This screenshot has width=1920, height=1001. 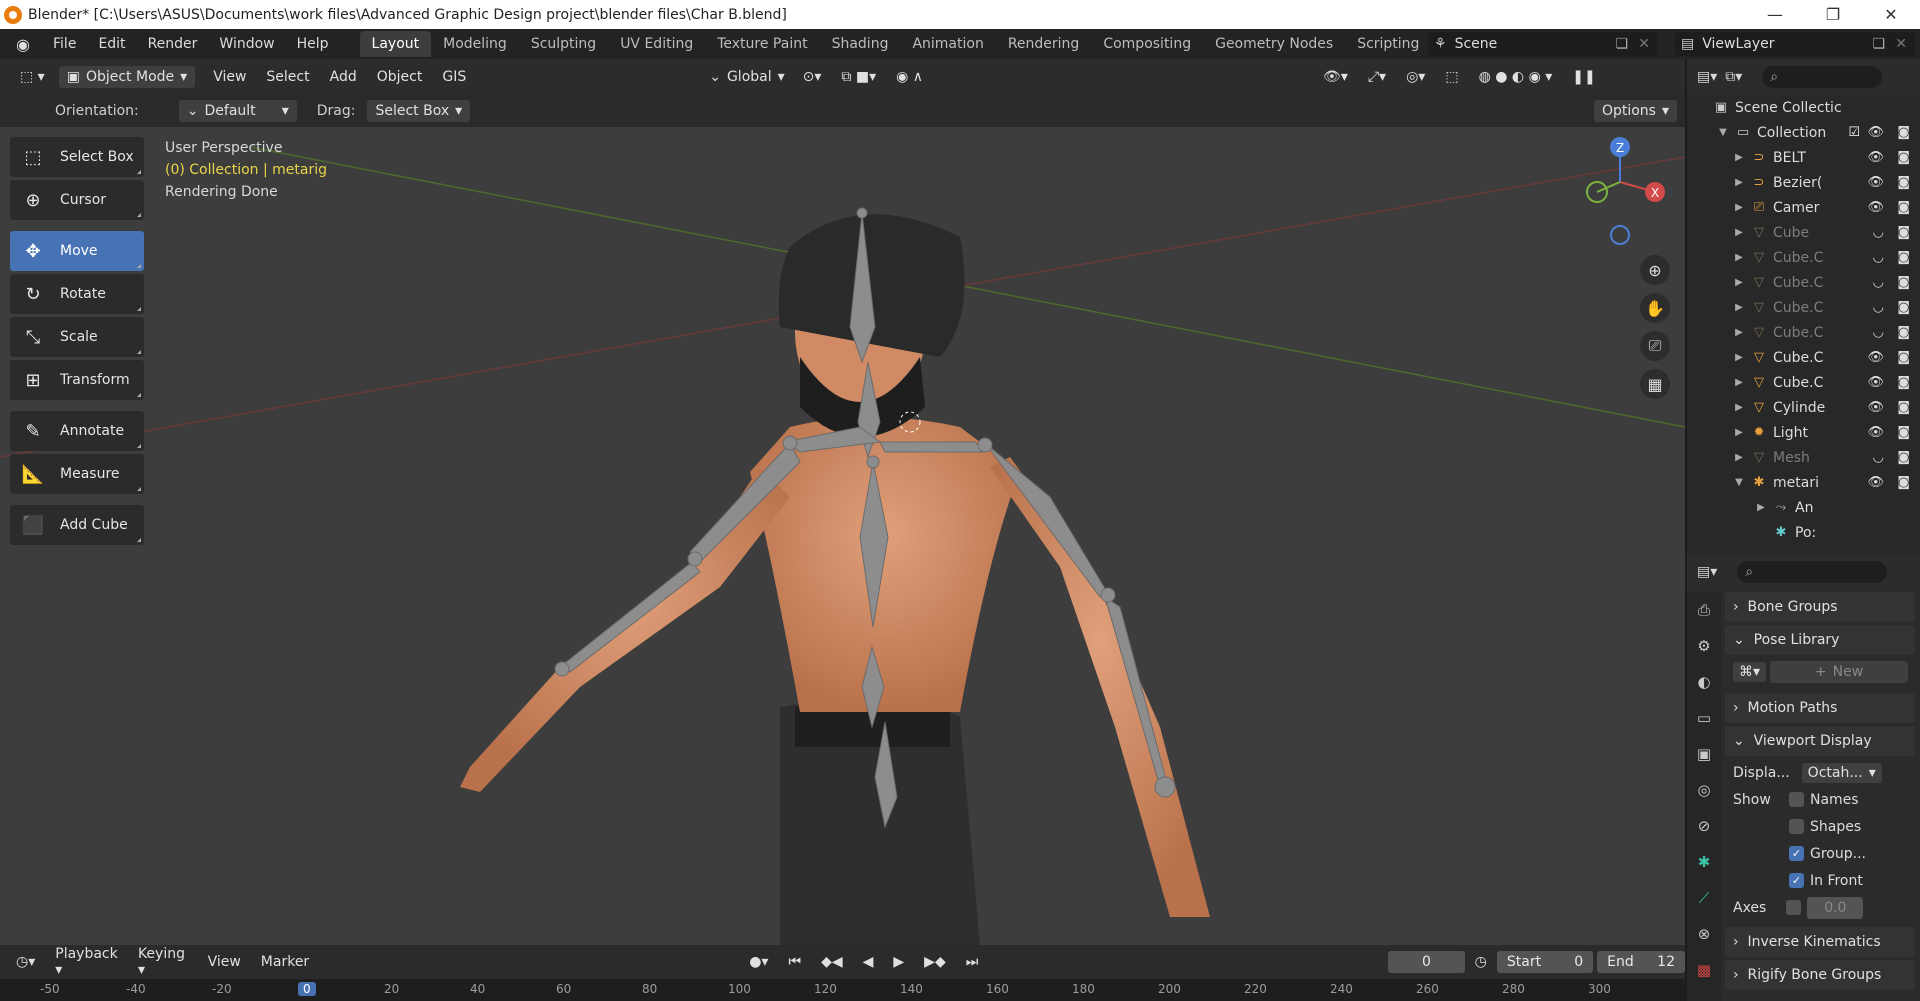 I want to click on tool-scale: ⤡ Scale, so click(x=77, y=337).